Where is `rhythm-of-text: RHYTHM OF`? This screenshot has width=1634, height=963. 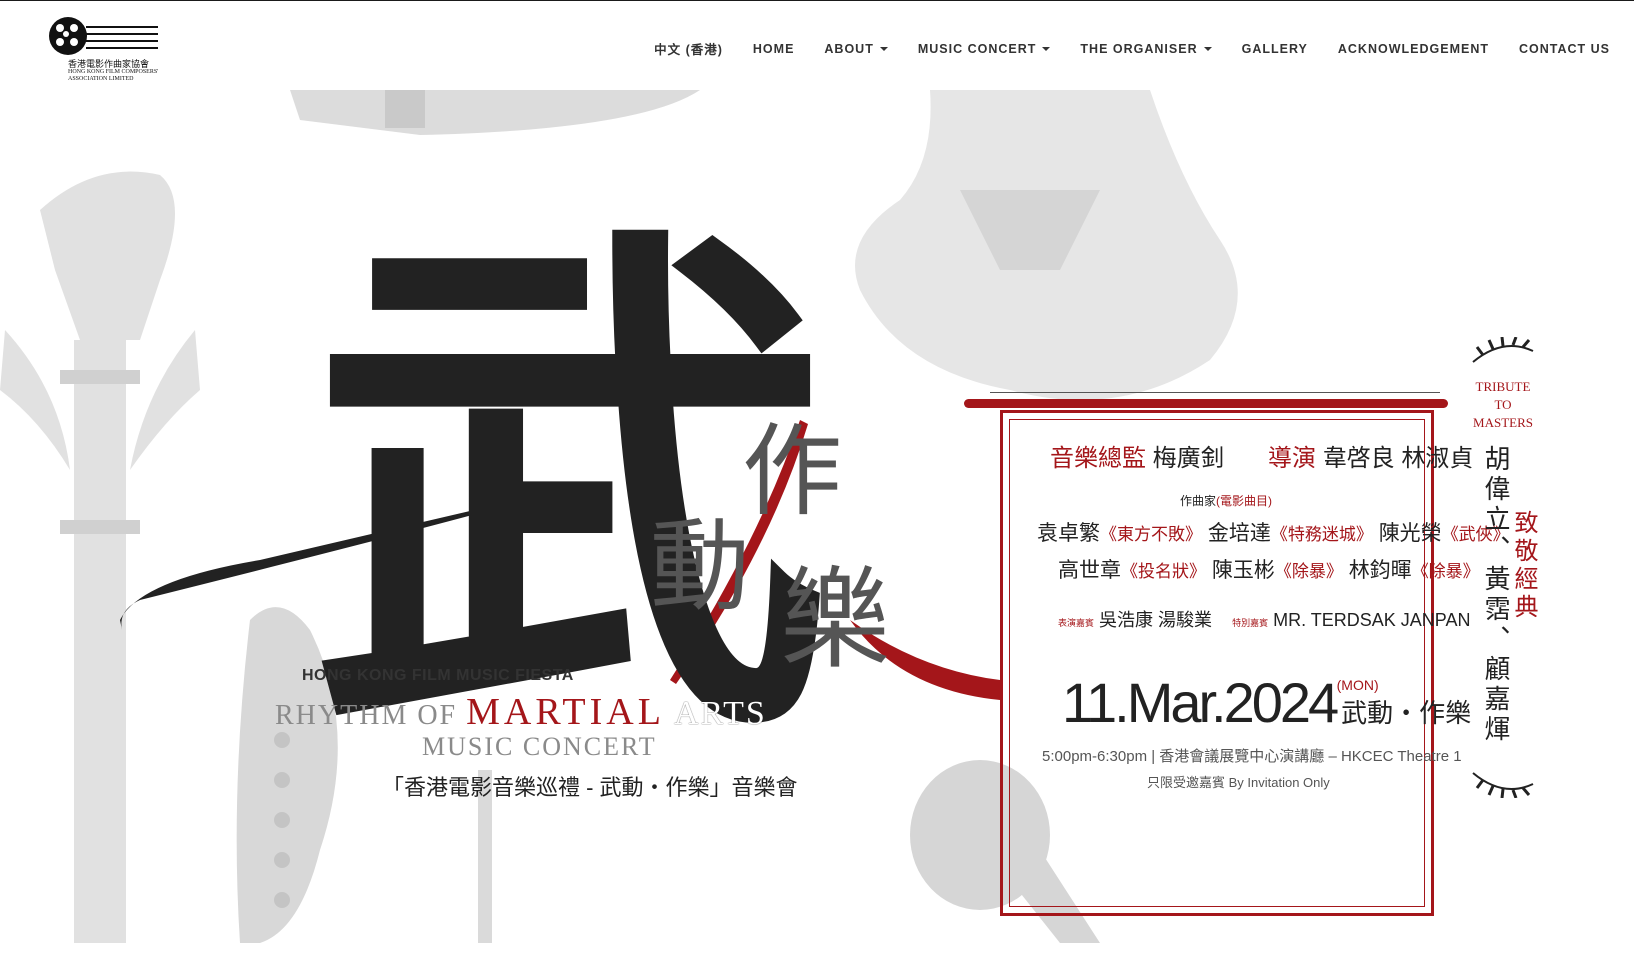 rhythm-of-text: RHYTHM OF is located at coordinates (366, 715).